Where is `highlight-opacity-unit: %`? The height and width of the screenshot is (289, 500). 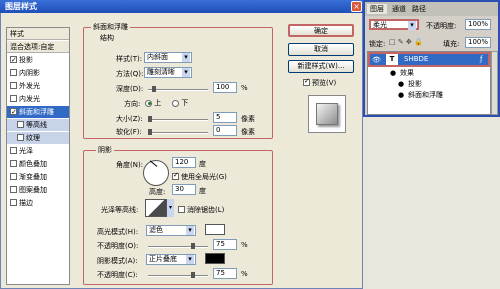 highlight-opacity-unit: % is located at coordinates (244, 245).